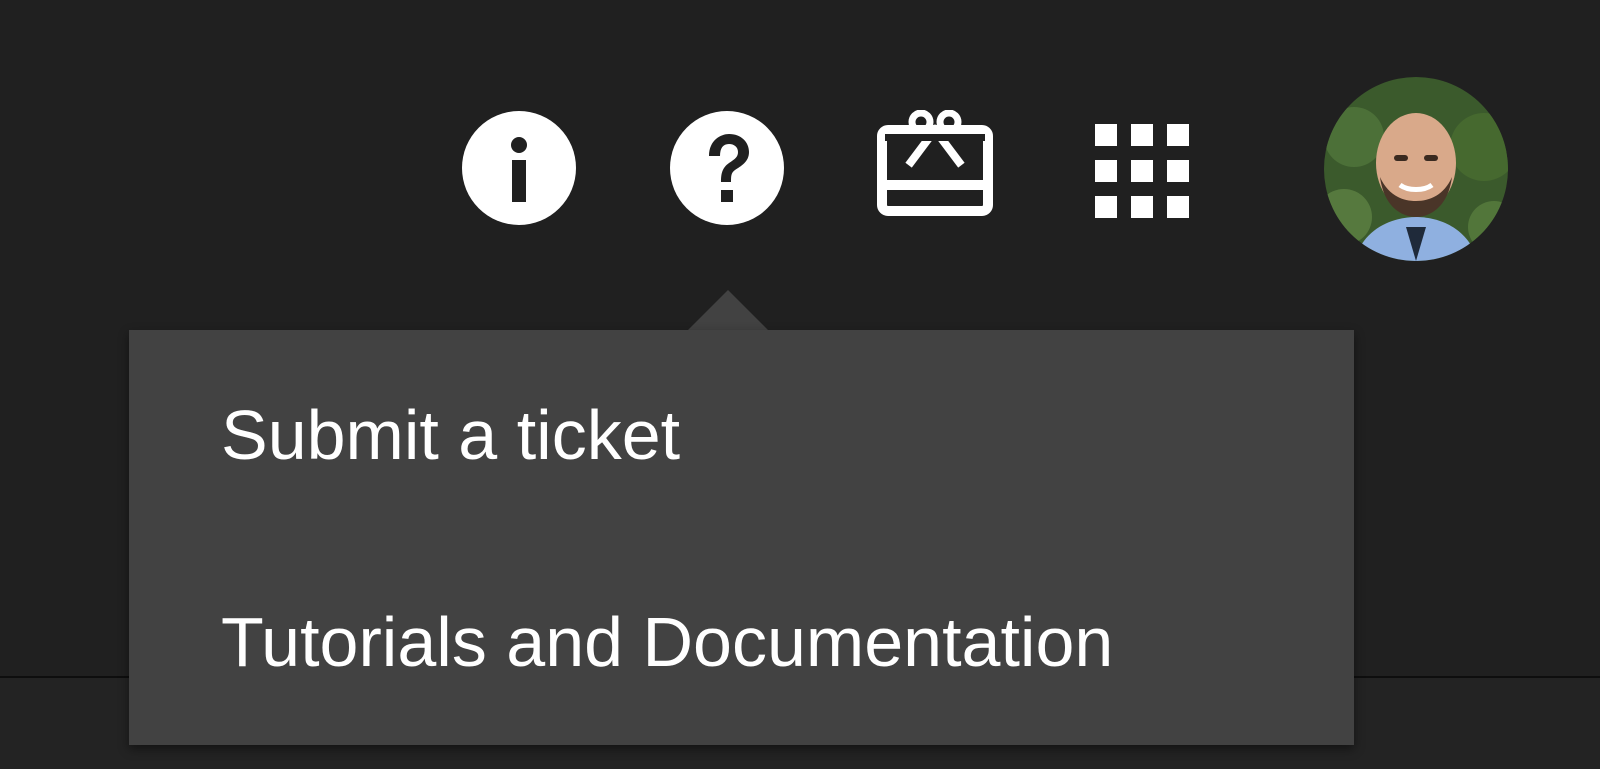 Image resolution: width=1600 pixels, height=769 pixels. I want to click on menu-item-submit-ticket: Submit a ticket, so click(741, 435).